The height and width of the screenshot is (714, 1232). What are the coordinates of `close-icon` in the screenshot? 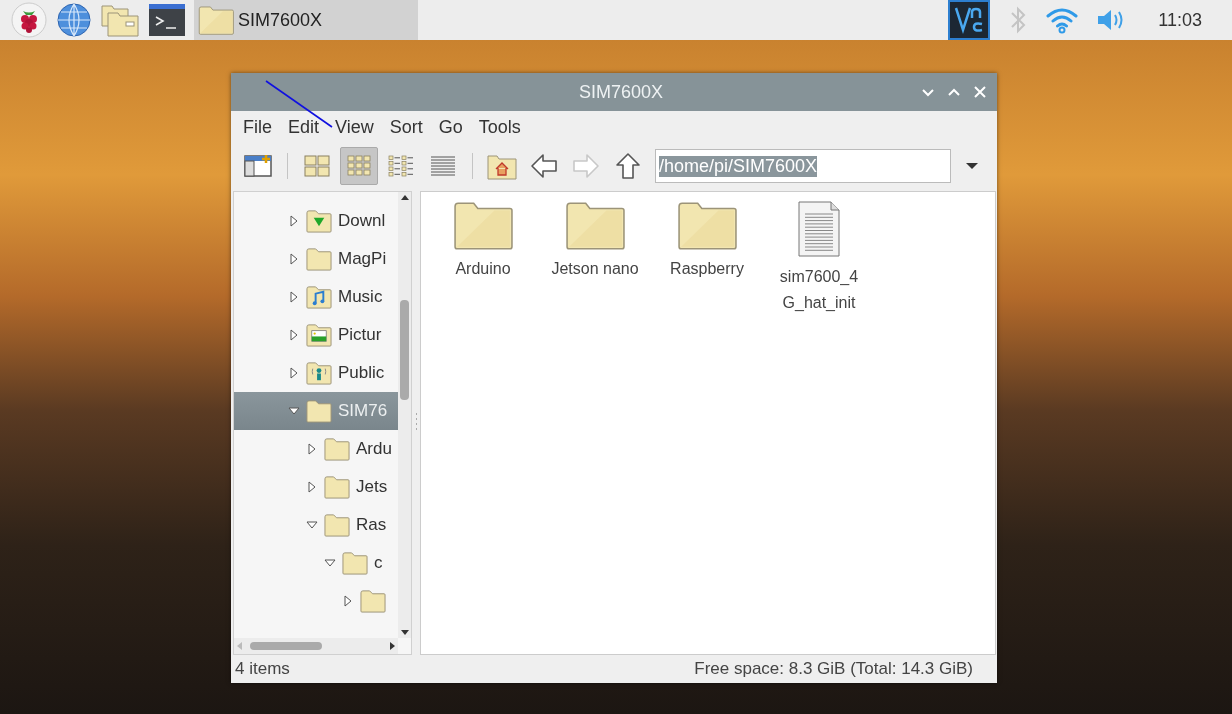 It's located at (980, 92).